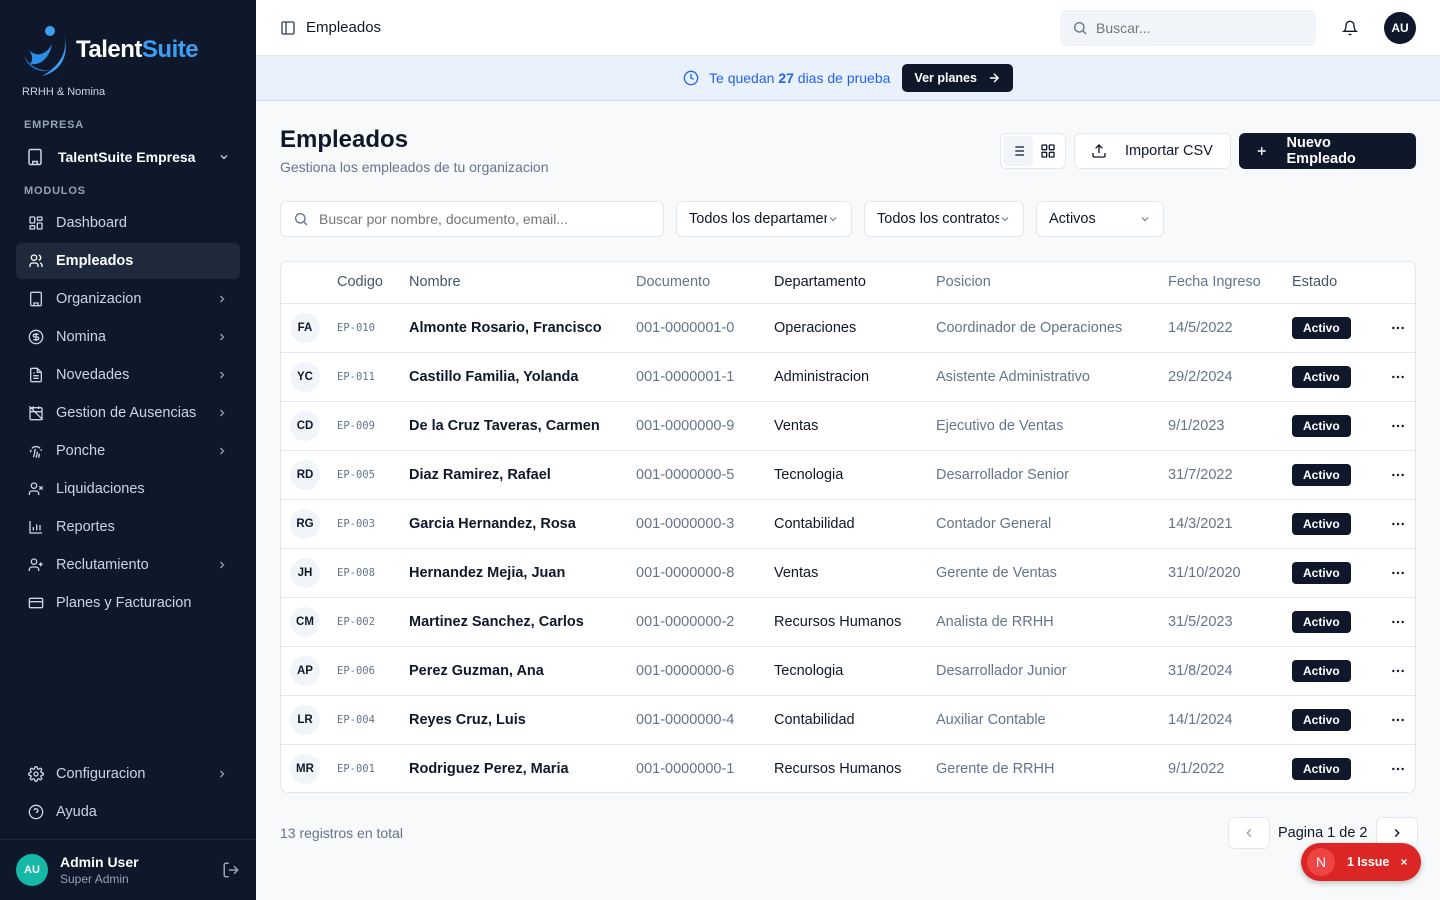 This screenshot has width=1440, height=900. What do you see at coordinates (855, 671) in the screenshot?
I see `employee-department: Tecnologia` at bounding box center [855, 671].